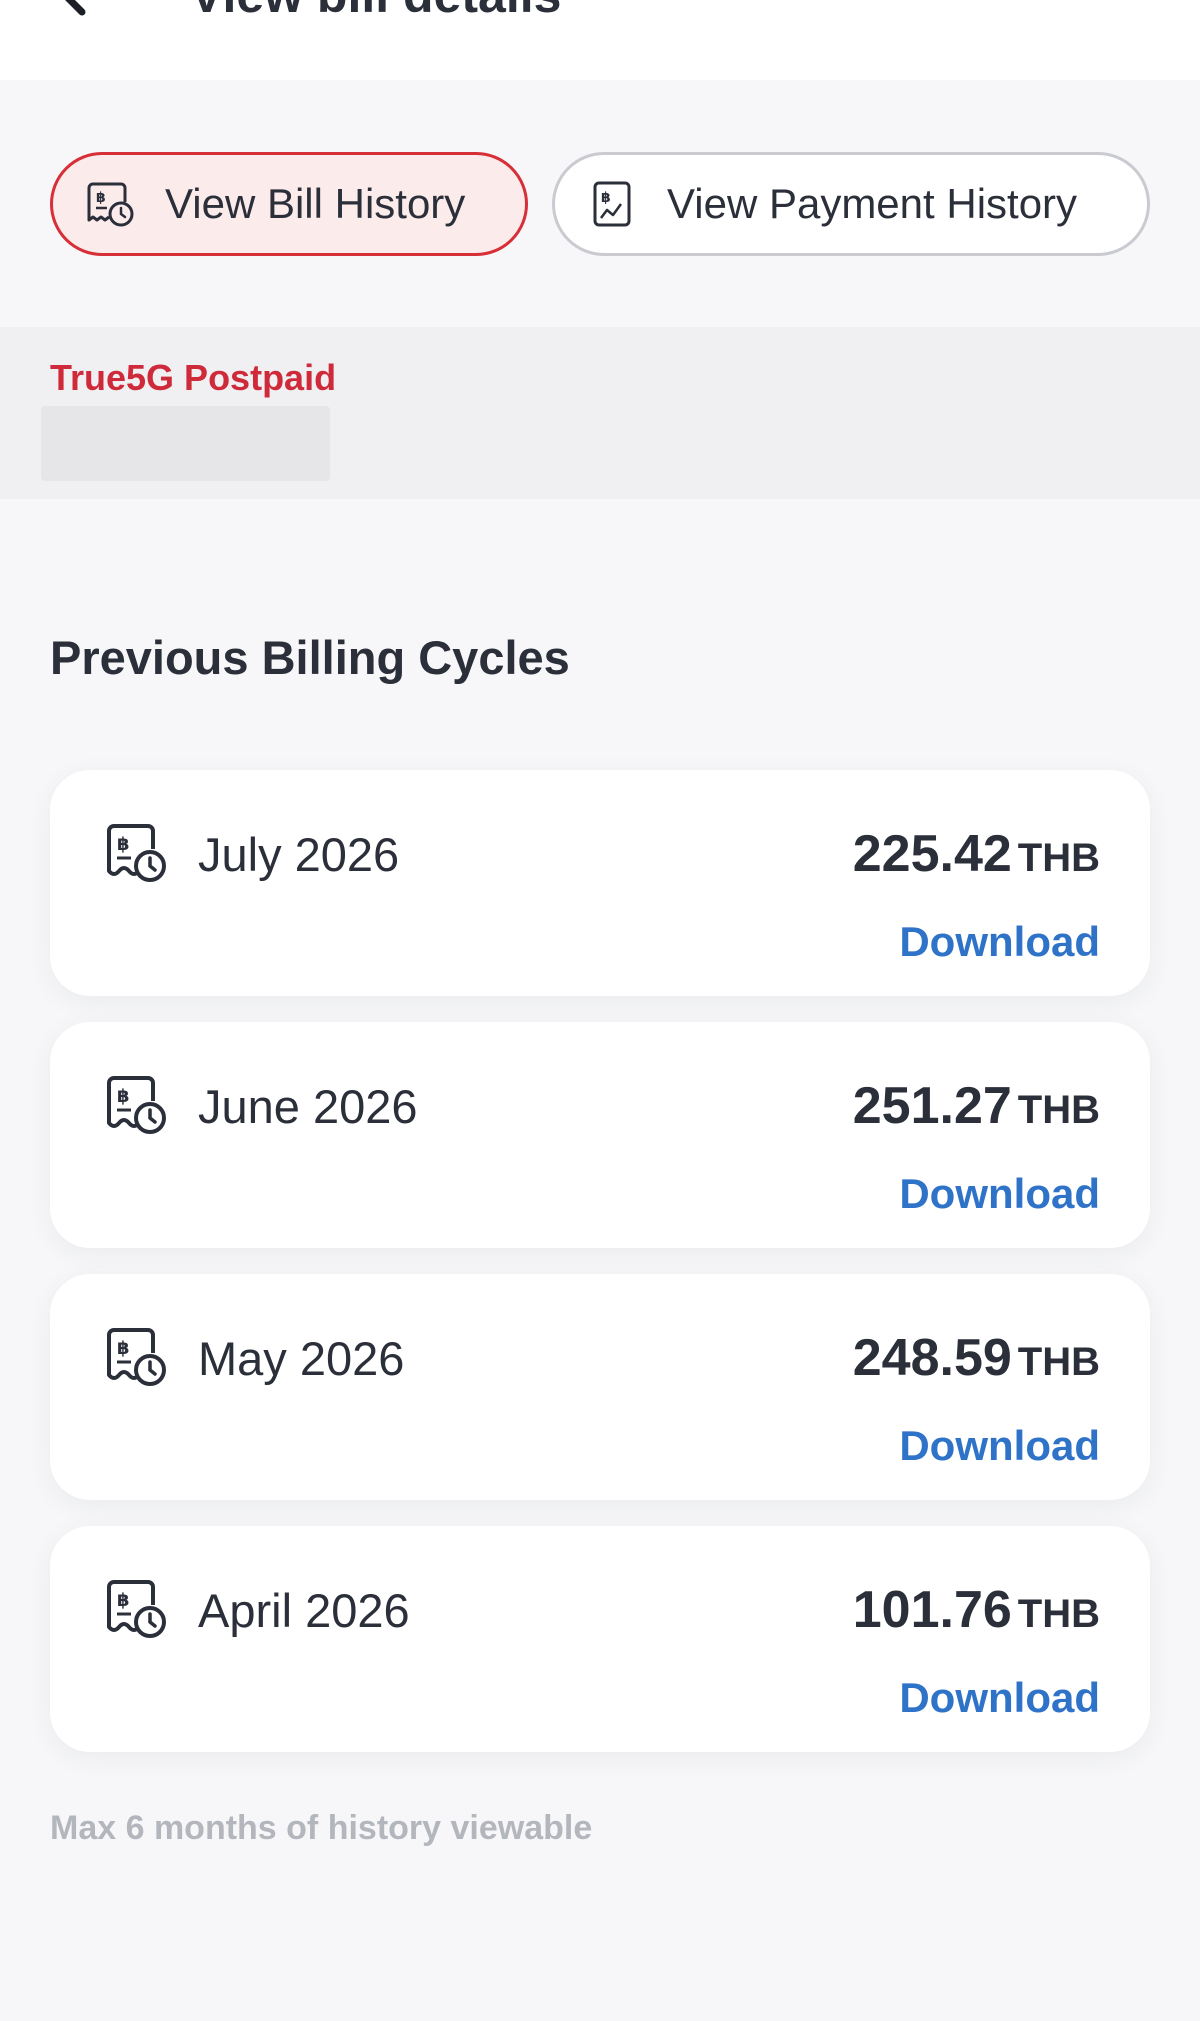 This screenshot has height=2021, width=1200. What do you see at coordinates (600, 883) in the screenshot?
I see `bill-card: ฿ July 2026 225.42 THB Download` at bounding box center [600, 883].